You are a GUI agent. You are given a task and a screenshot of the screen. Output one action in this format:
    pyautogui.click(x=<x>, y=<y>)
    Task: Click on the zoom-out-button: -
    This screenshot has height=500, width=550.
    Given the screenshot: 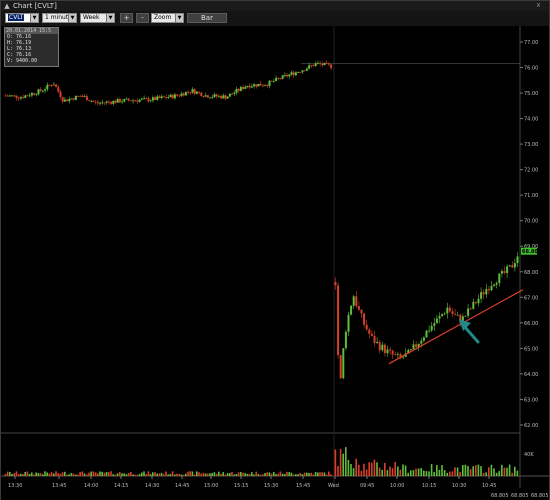 What is the action you would take?
    pyautogui.click(x=142, y=18)
    